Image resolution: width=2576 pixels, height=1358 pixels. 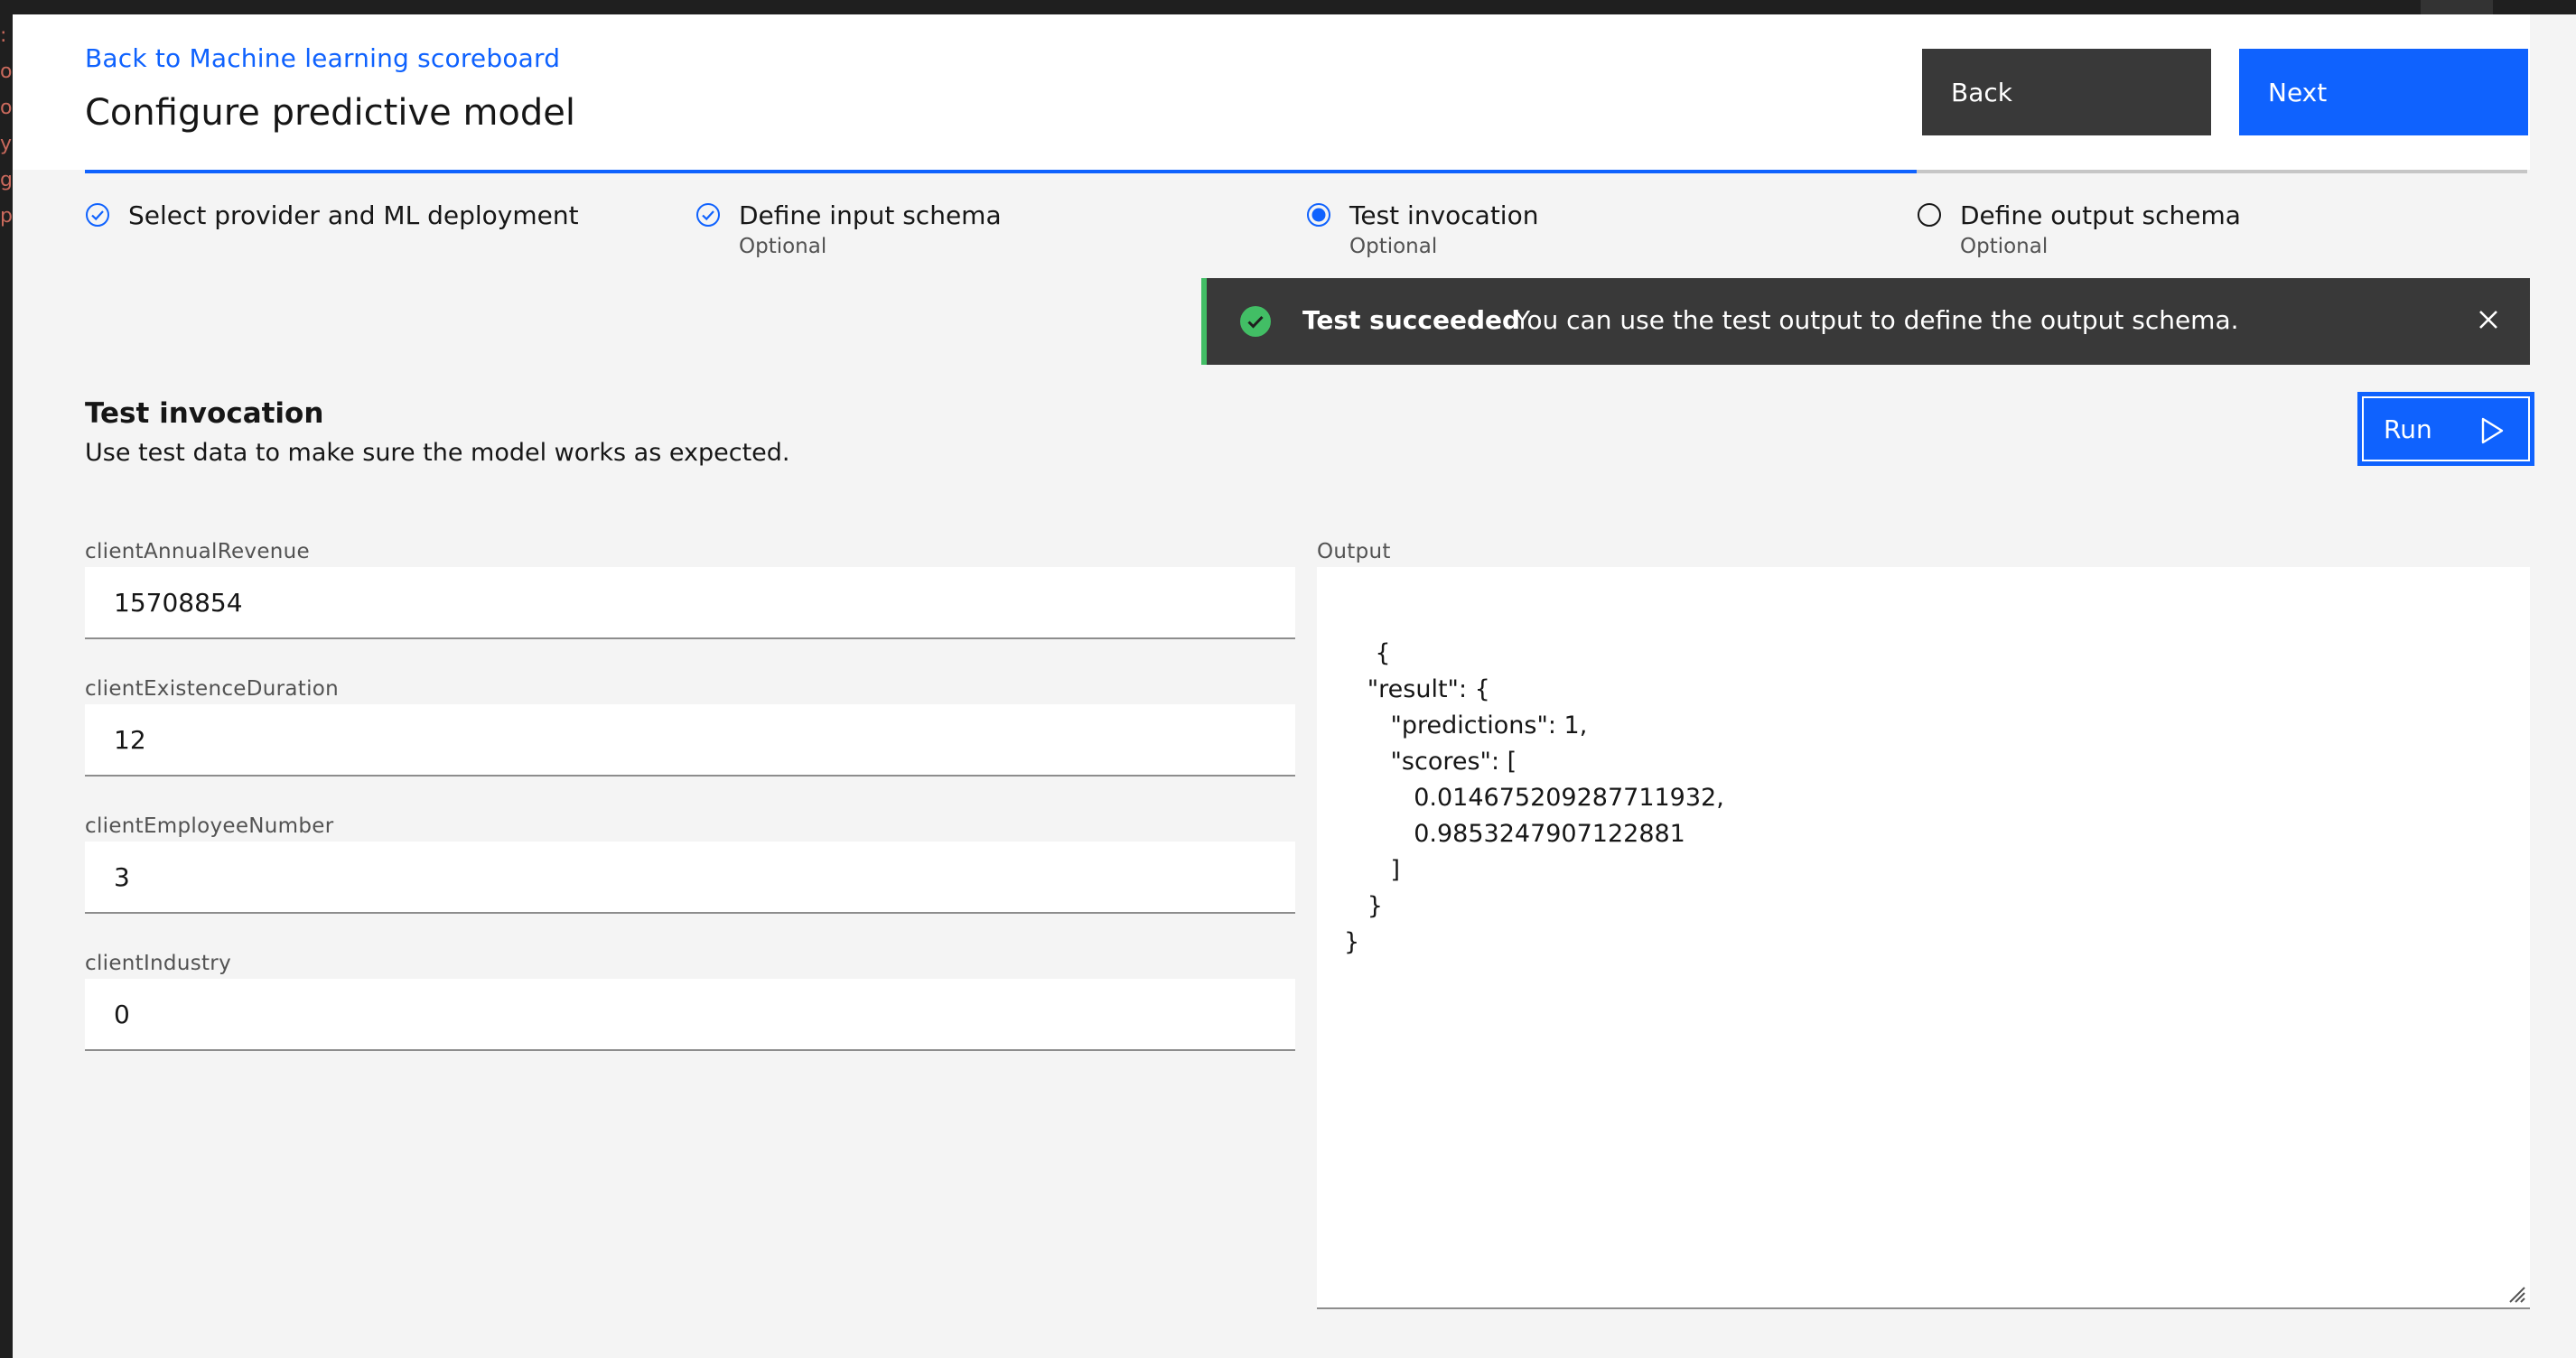 I want to click on close-icon, so click(x=2488, y=320).